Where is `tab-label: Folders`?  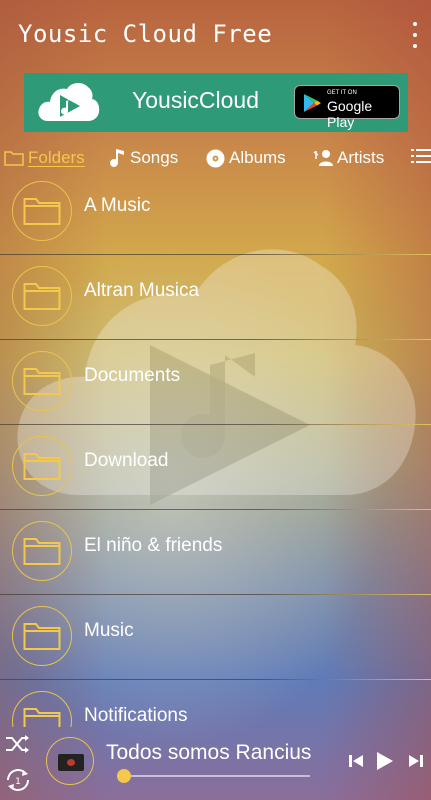
tab-label: Folders is located at coordinates (56, 157).